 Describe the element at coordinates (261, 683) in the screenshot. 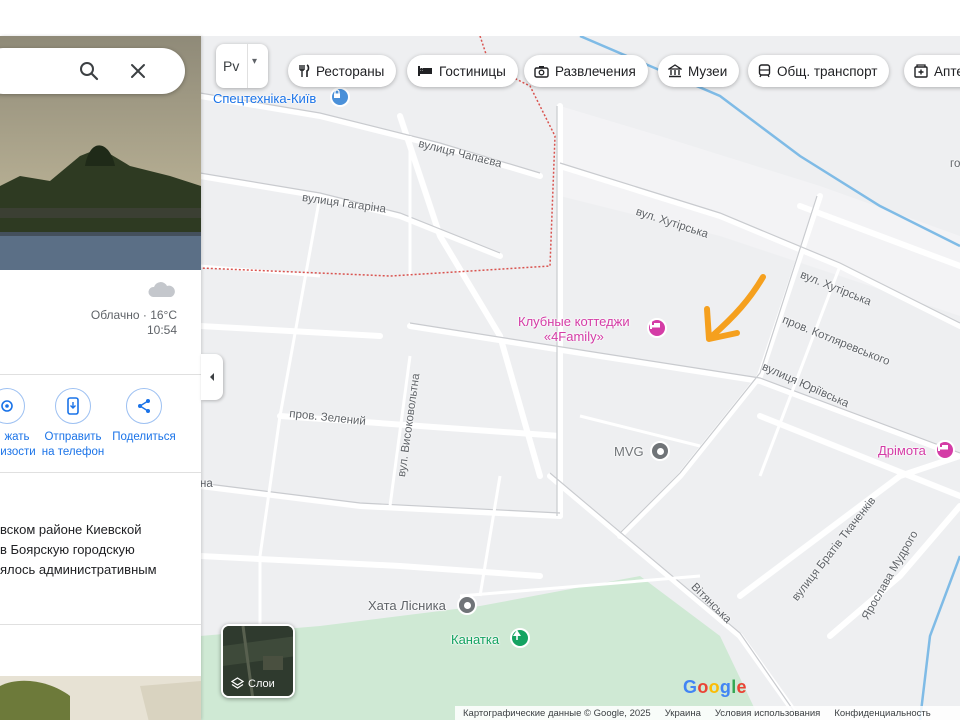

I see `layers-text: Слои` at that location.